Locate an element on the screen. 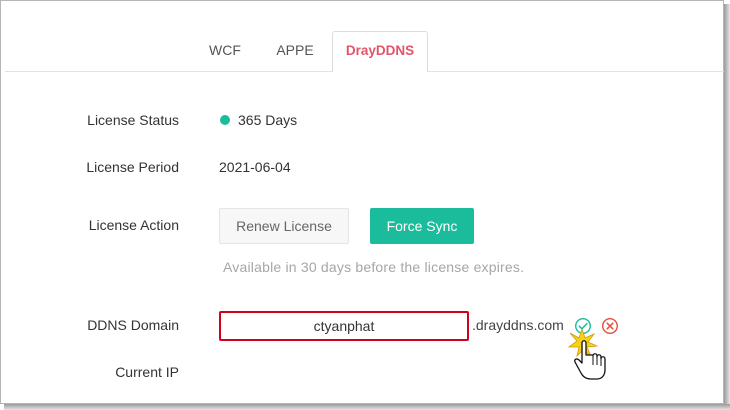  ddns-domain-label: DDNS Domain is located at coordinates (133, 325).